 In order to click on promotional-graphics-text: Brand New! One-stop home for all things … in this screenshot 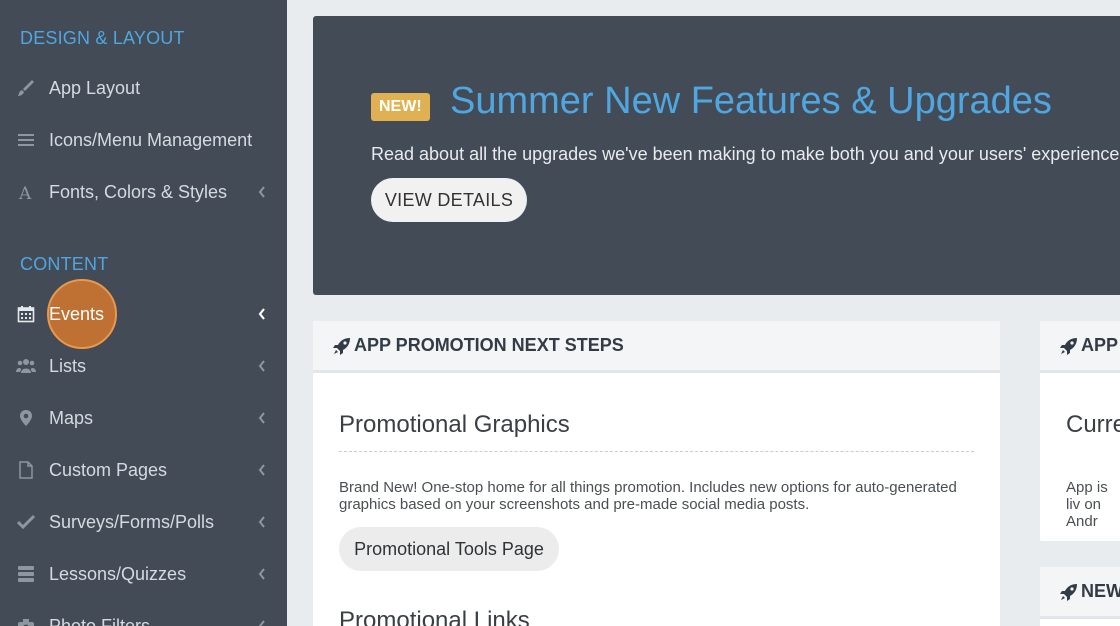, I will do `click(648, 496)`.